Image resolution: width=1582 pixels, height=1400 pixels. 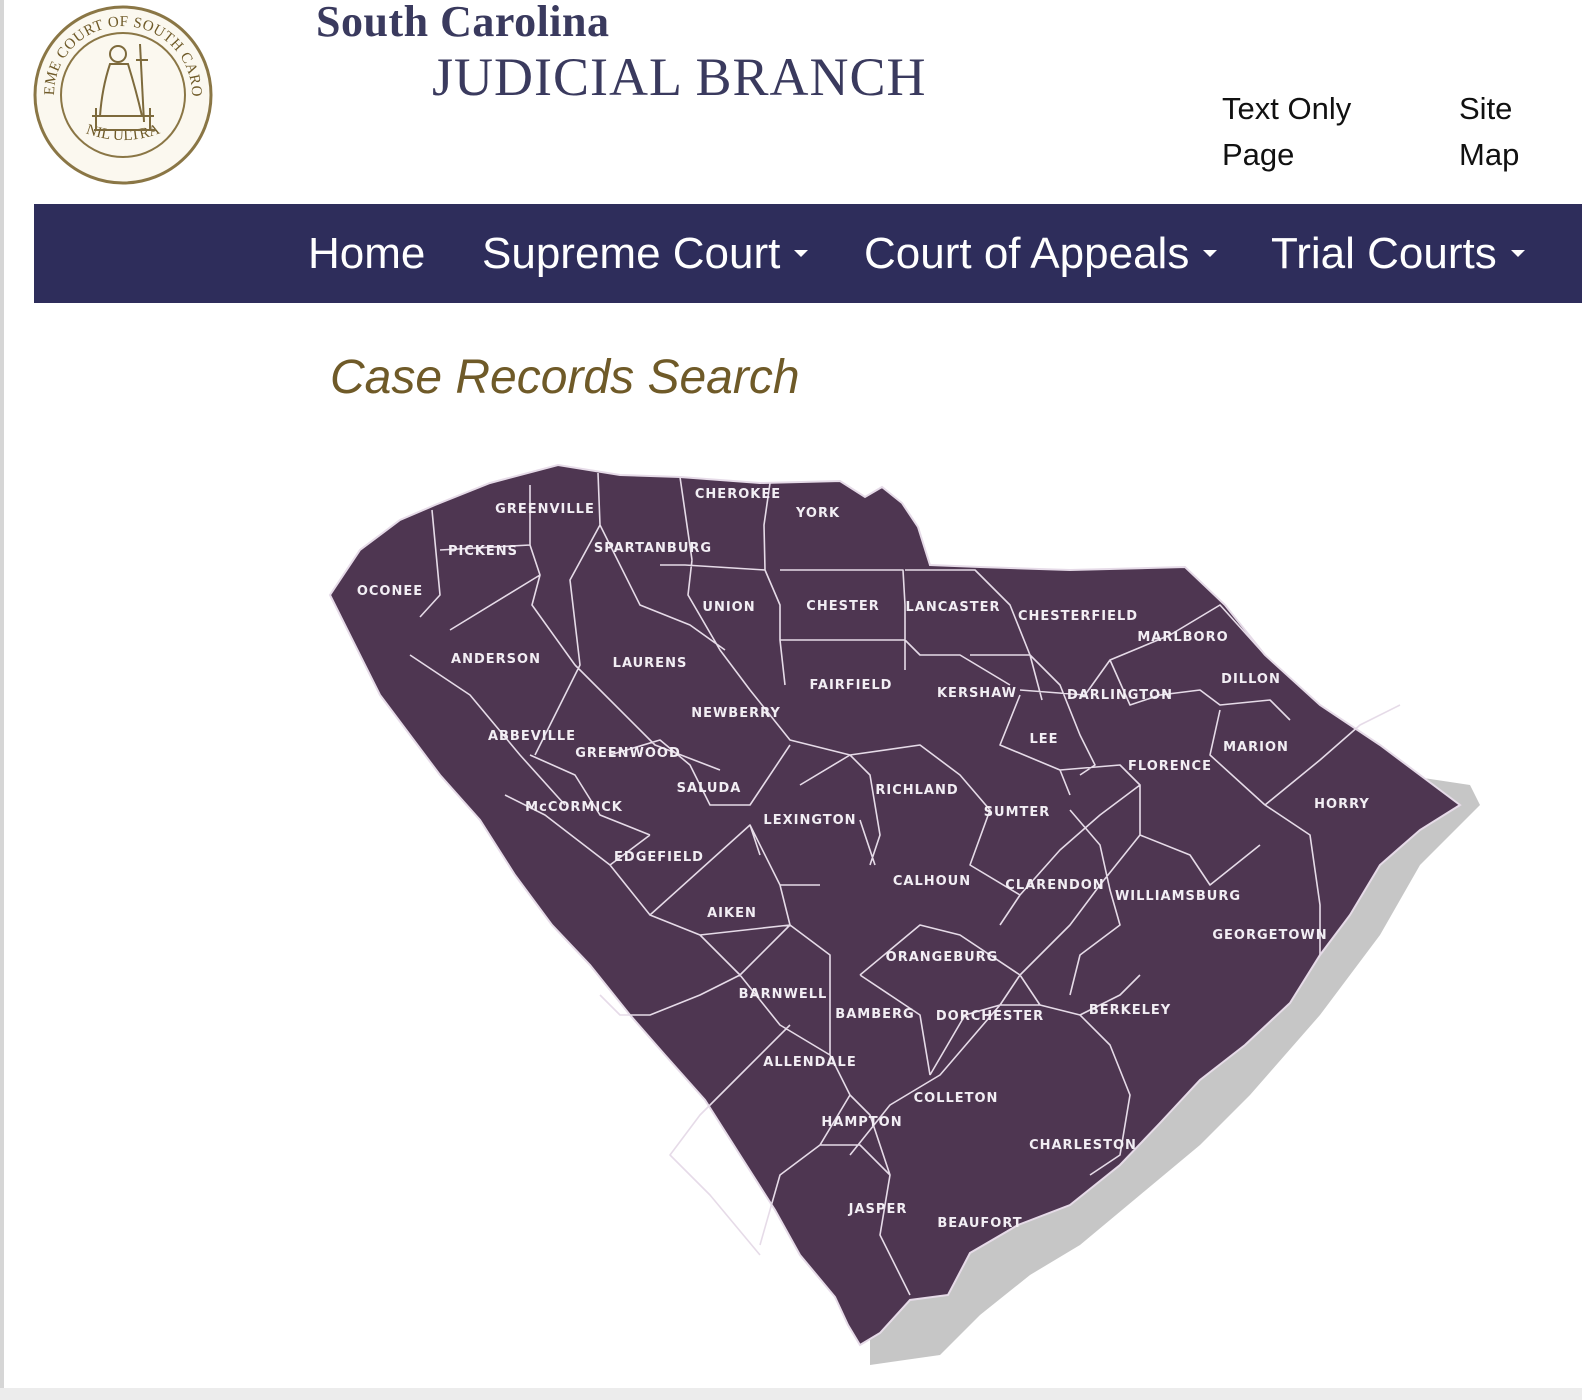 What do you see at coordinates (1130, 1010) in the screenshot?
I see `county-label-berkeley: BERKELEY` at bounding box center [1130, 1010].